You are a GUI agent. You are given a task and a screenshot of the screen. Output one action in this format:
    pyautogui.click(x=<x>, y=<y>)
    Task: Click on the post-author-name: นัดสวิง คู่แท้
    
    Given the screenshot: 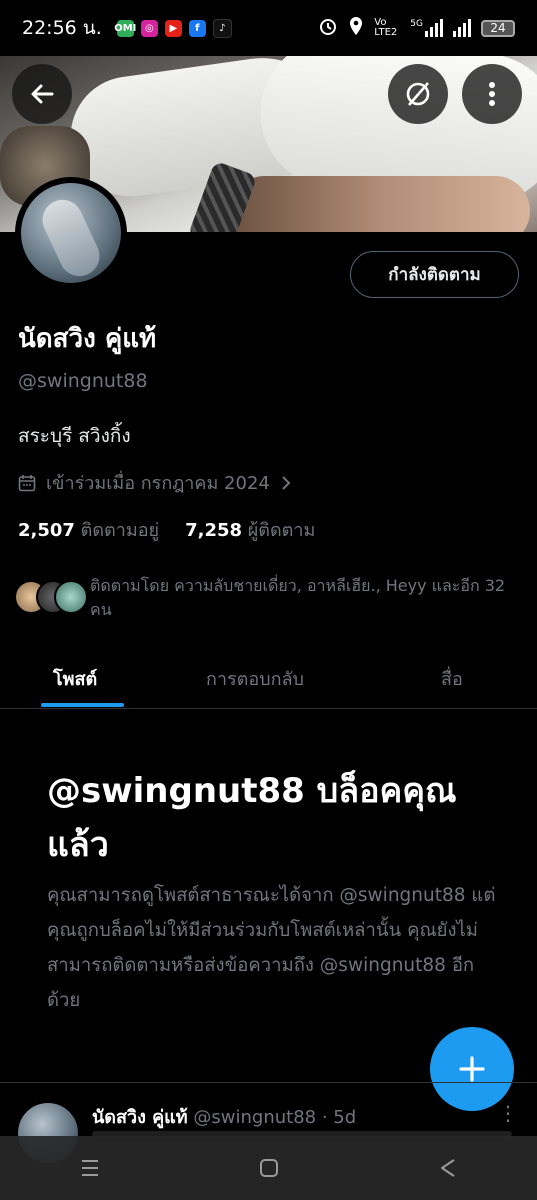 What is the action you would take?
    pyautogui.click(x=140, y=1117)
    